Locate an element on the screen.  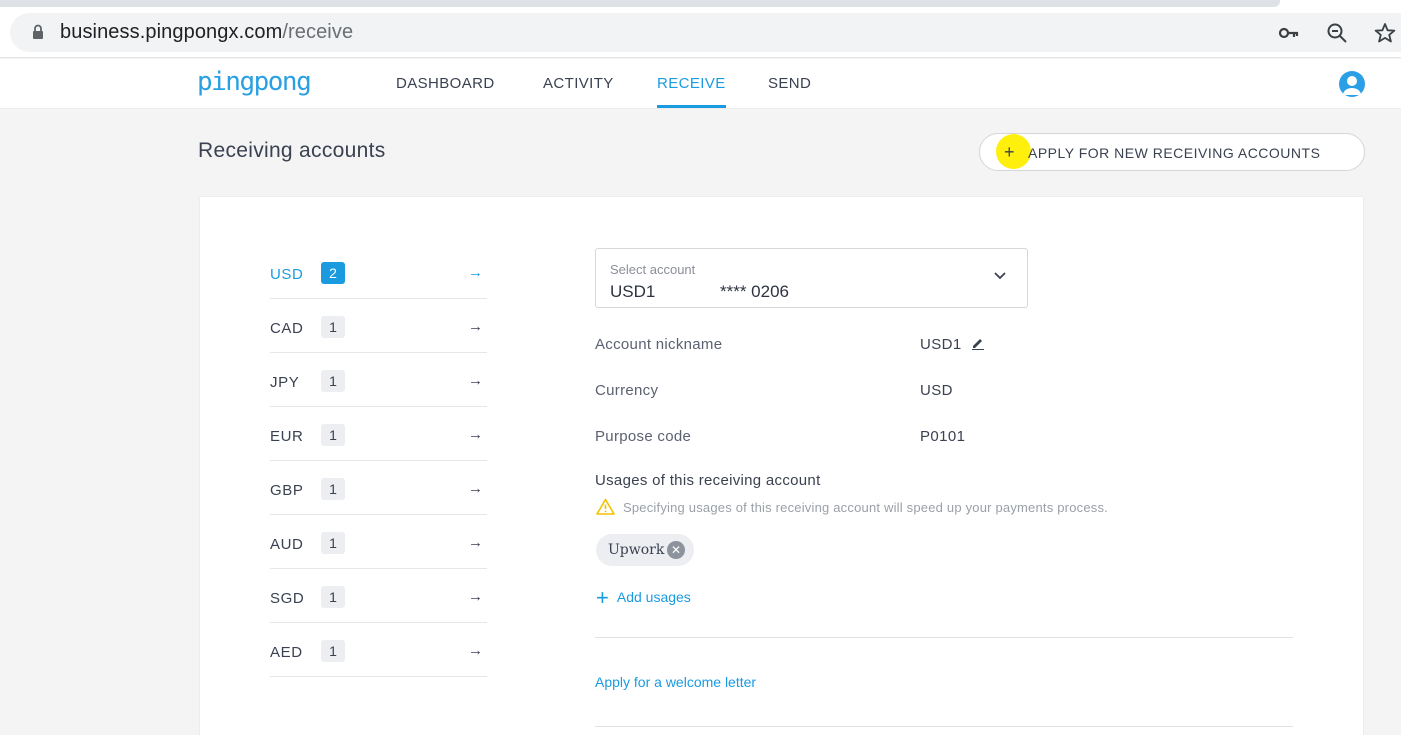
page-title: Receiving accounts is located at coordinates (292, 150).